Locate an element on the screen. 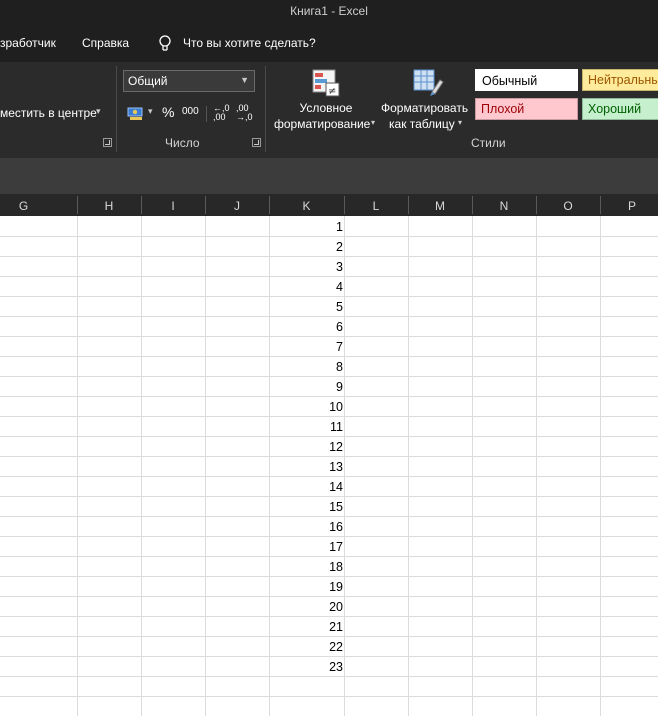  column-header-o: O is located at coordinates (568, 205).